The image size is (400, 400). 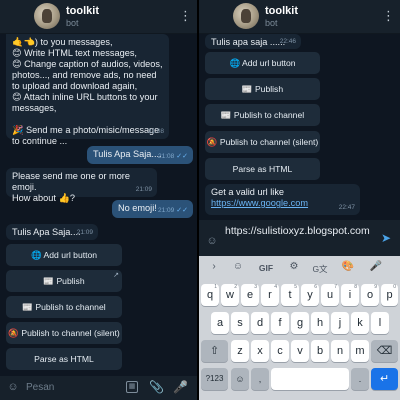 What do you see at coordinates (300, 351) in the screenshot?
I see `key-v: v` at bounding box center [300, 351].